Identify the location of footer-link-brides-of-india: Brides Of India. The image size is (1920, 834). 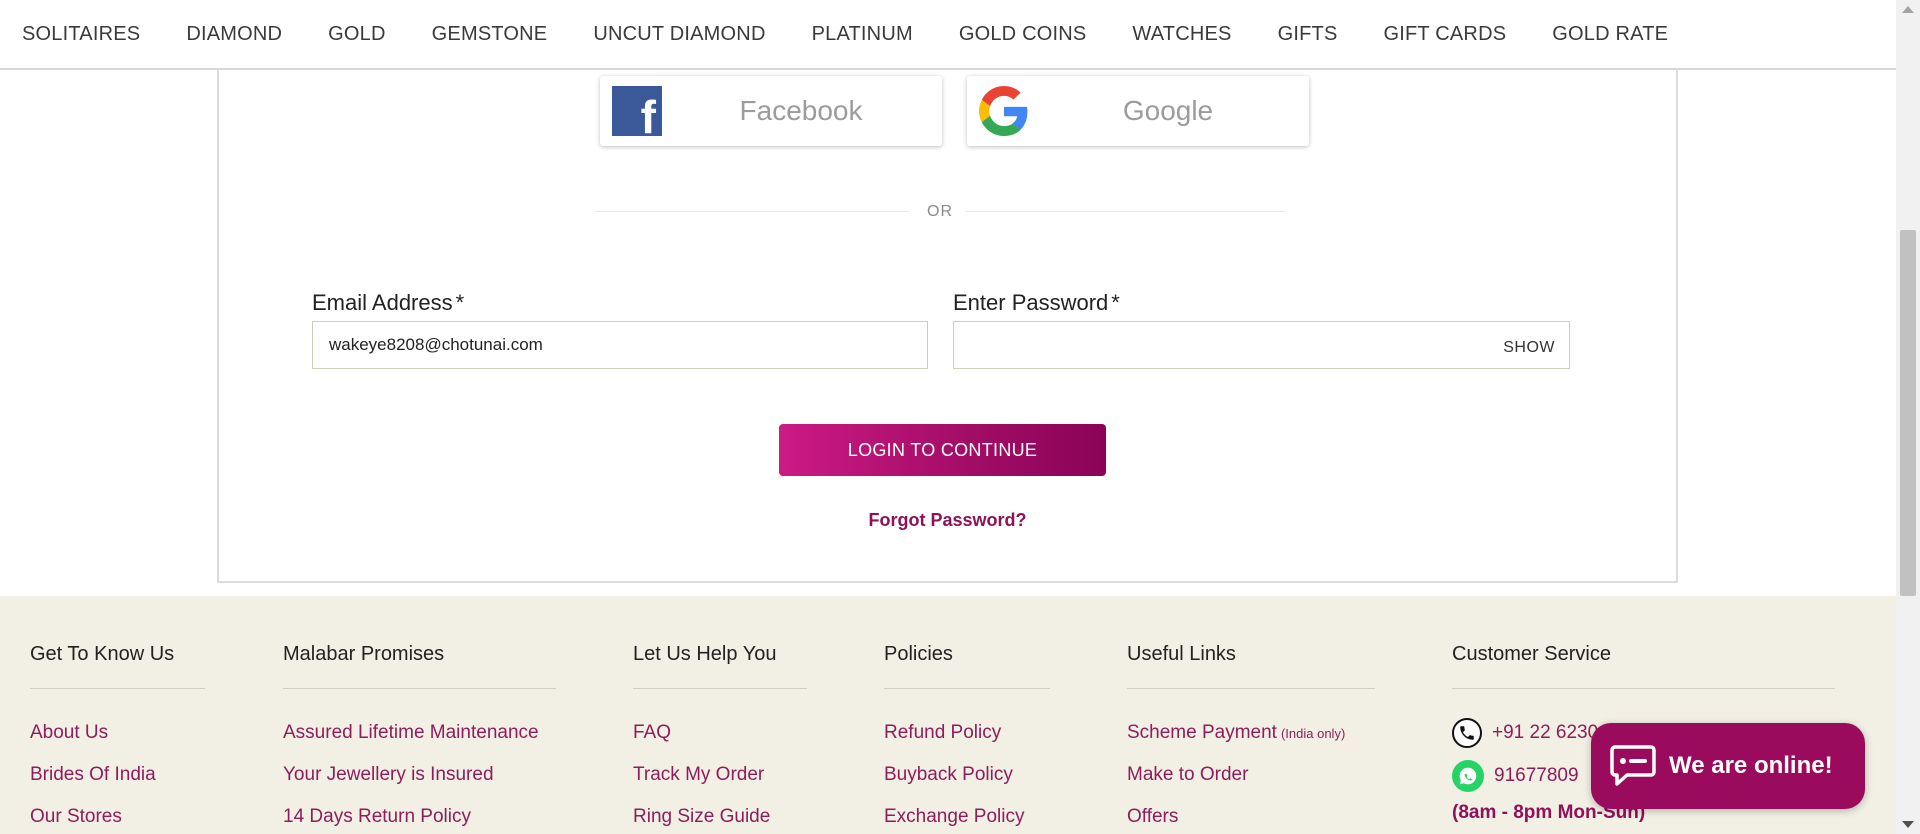
(93, 775).